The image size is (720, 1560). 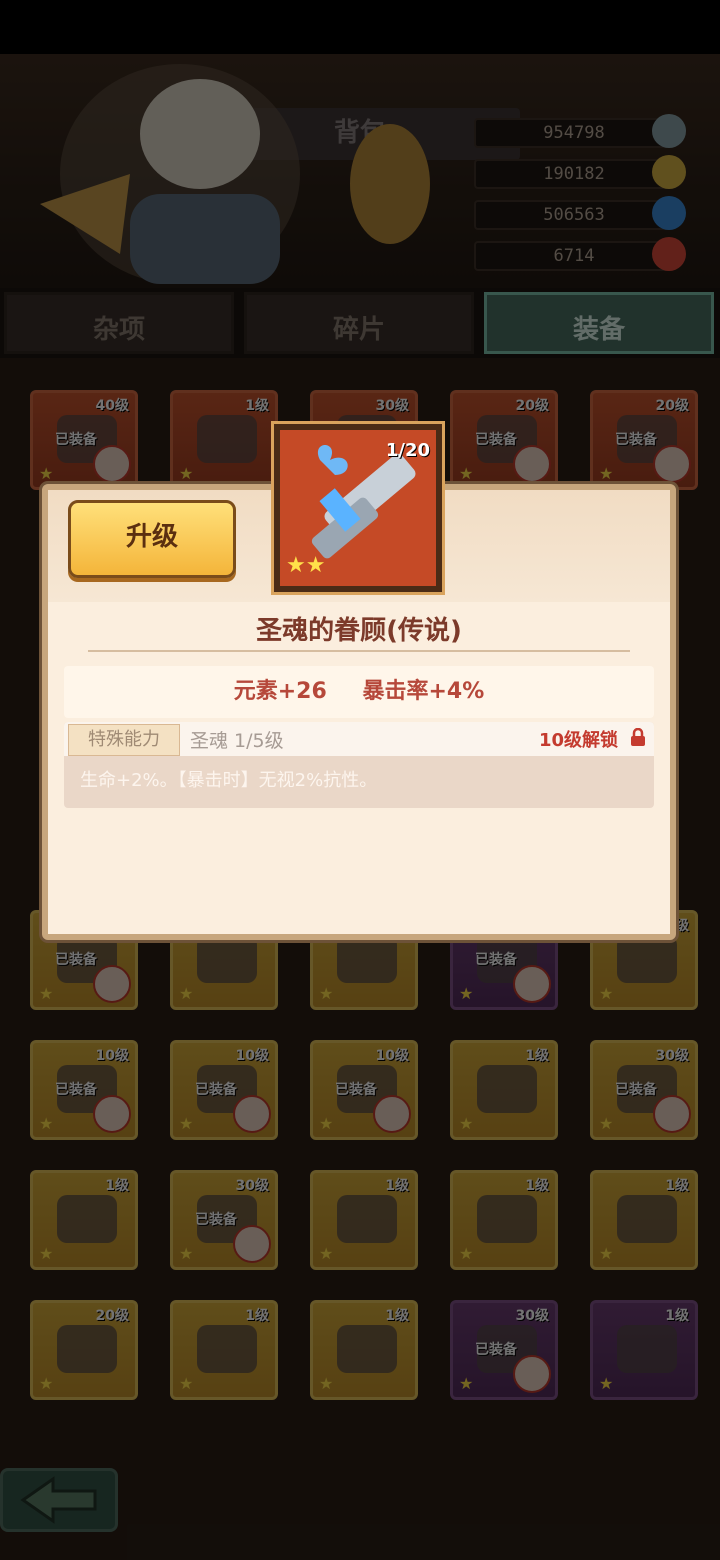 I want to click on divider, so click(x=359, y=651).